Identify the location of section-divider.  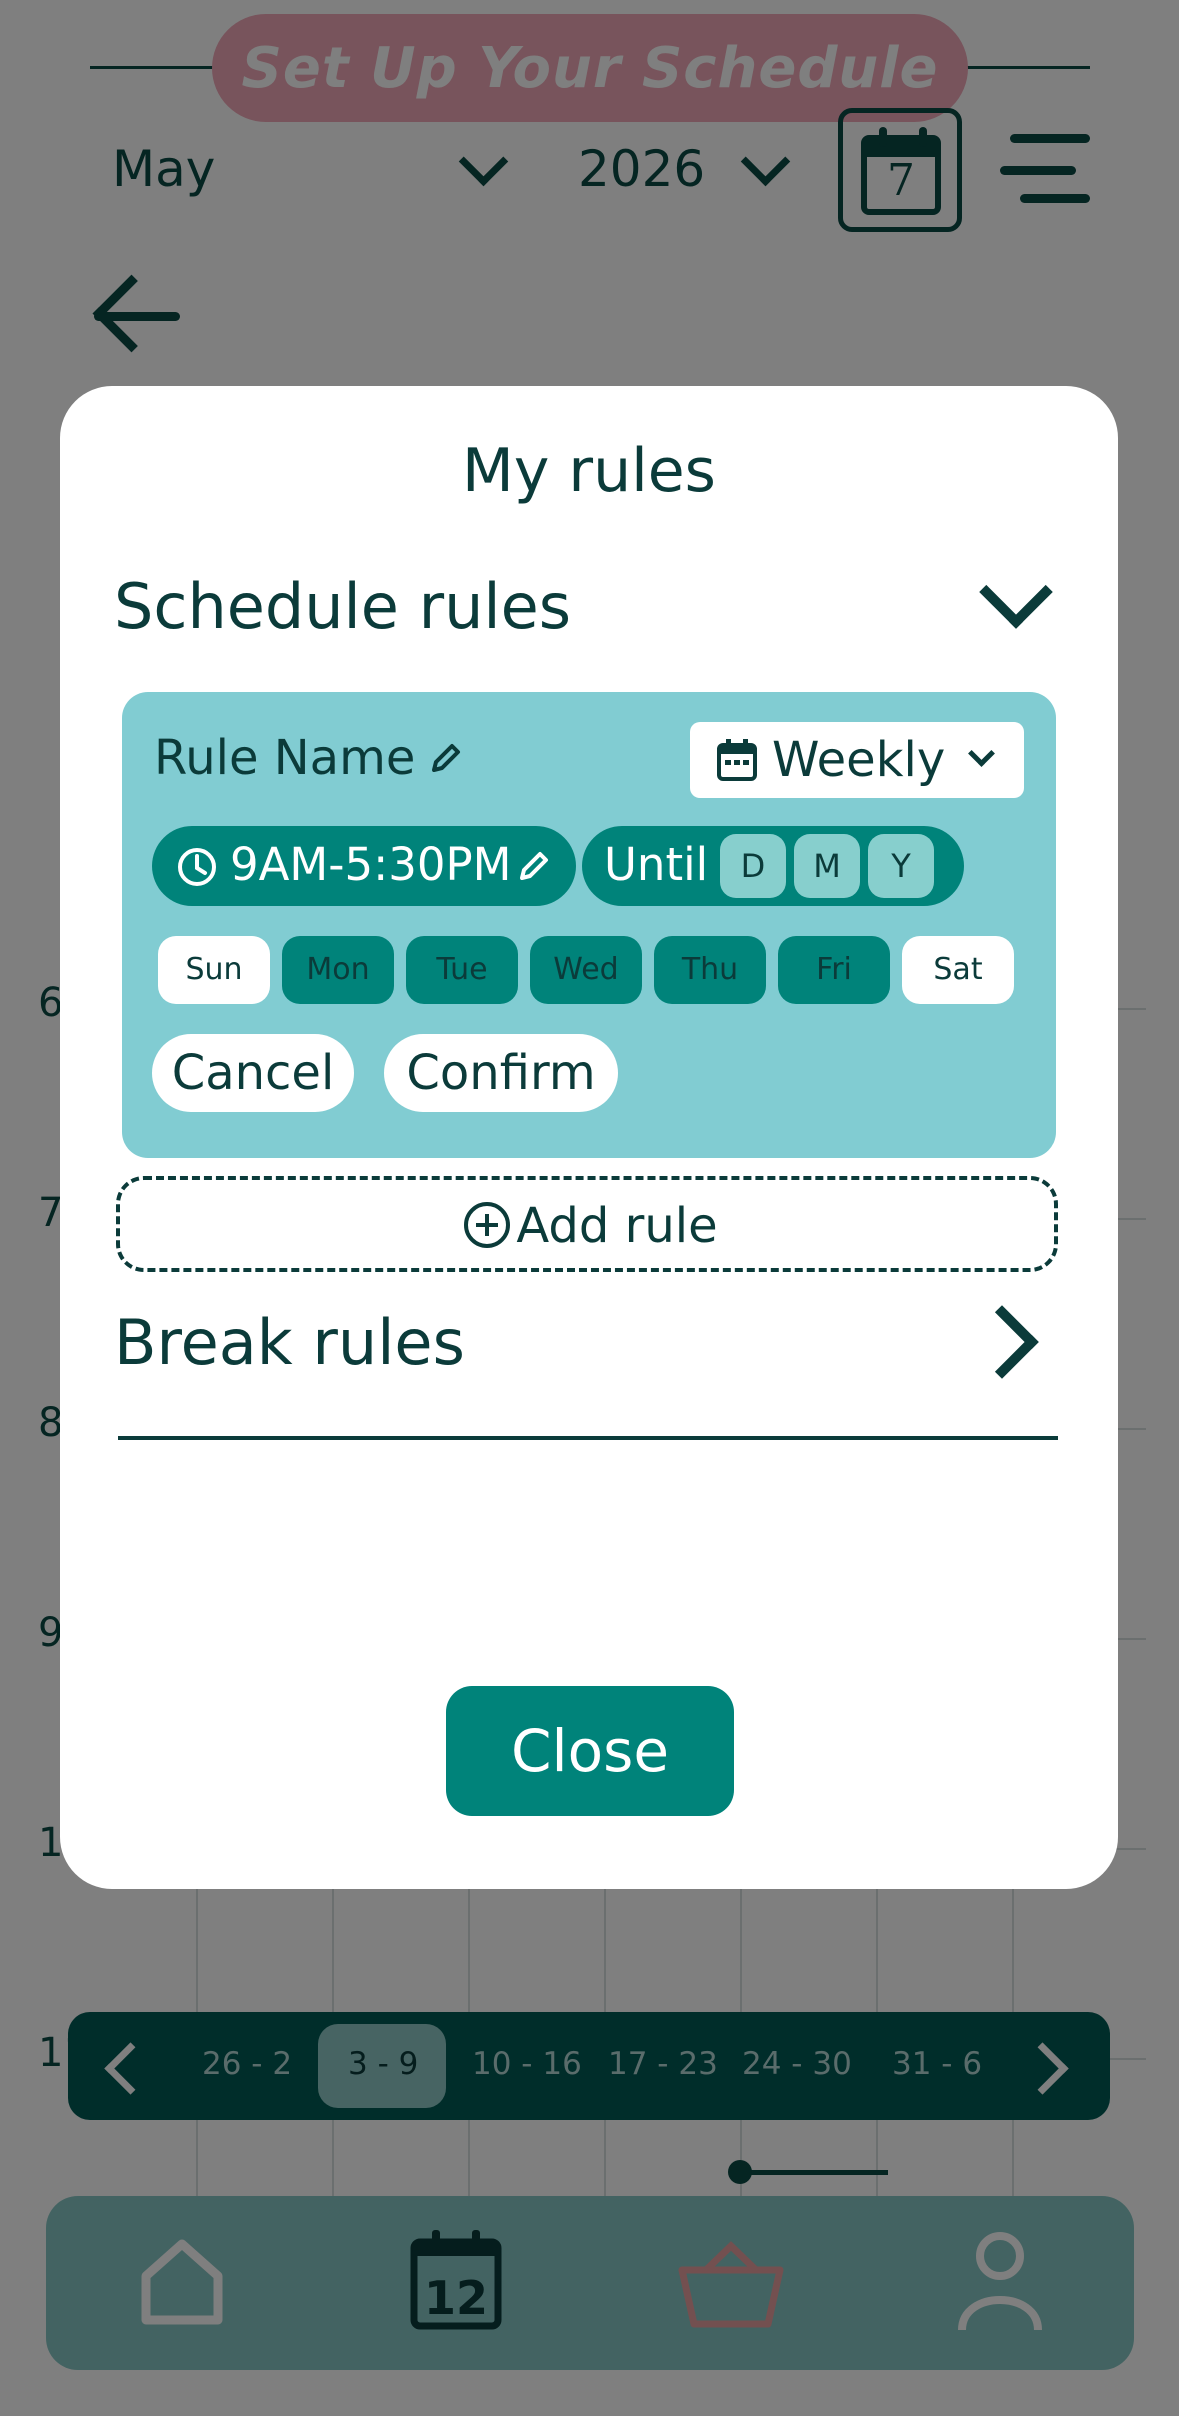
(588, 1438).